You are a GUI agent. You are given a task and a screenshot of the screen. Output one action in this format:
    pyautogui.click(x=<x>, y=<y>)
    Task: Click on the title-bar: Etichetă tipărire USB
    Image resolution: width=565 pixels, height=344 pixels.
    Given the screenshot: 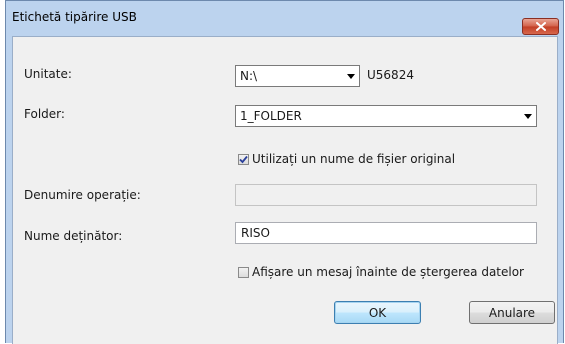 What is the action you would take?
    pyautogui.click(x=284, y=18)
    